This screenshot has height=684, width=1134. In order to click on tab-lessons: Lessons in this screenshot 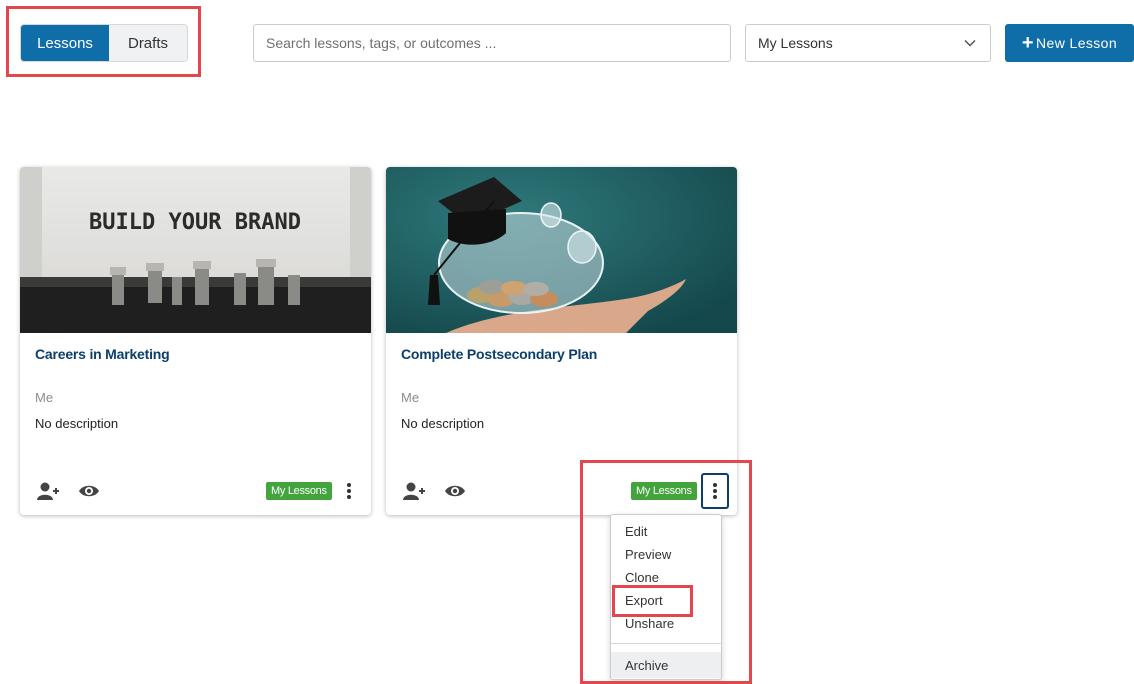, I will do `click(65, 43)`.